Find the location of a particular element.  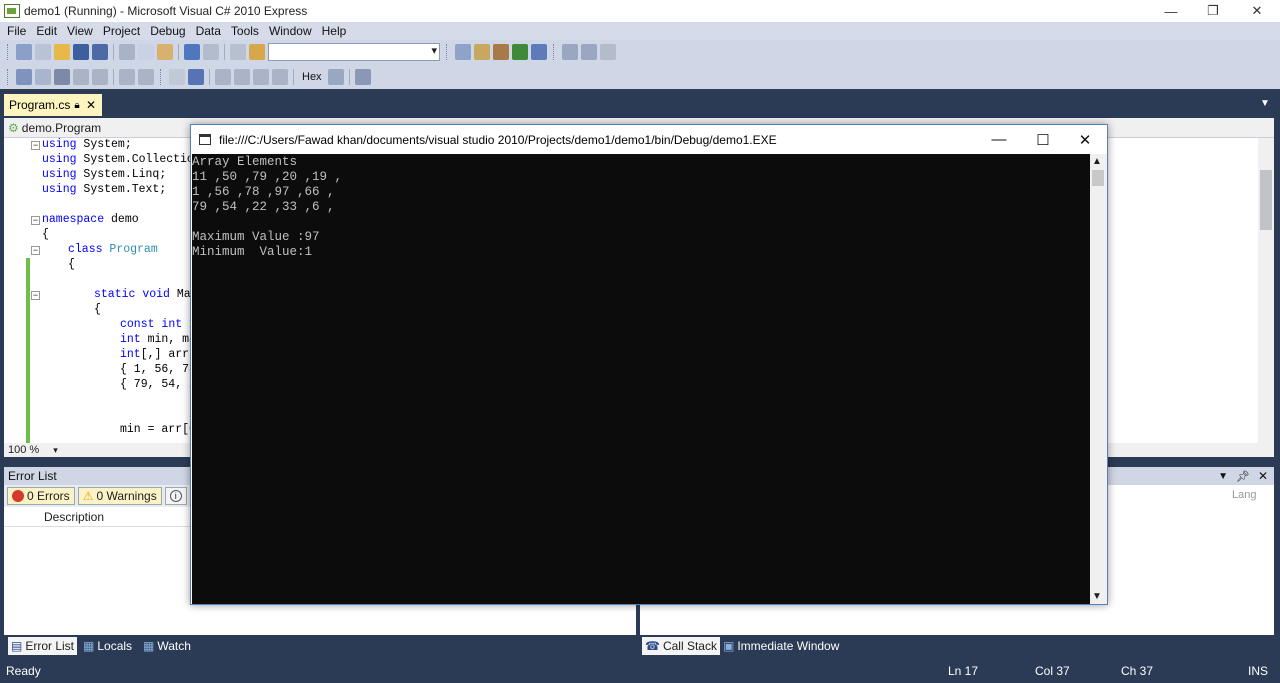

menu-file: File is located at coordinates (16, 31).